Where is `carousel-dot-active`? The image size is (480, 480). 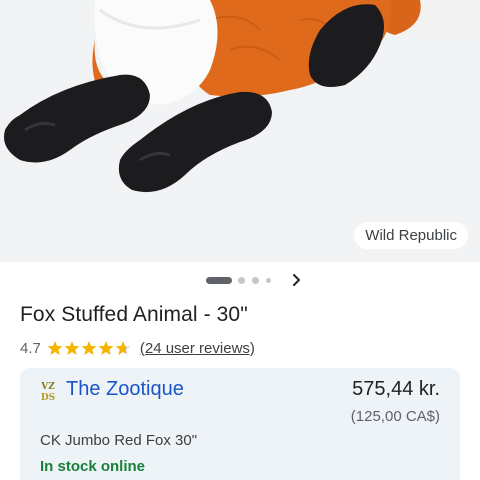
carousel-dot-active is located at coordinates (219, 280).